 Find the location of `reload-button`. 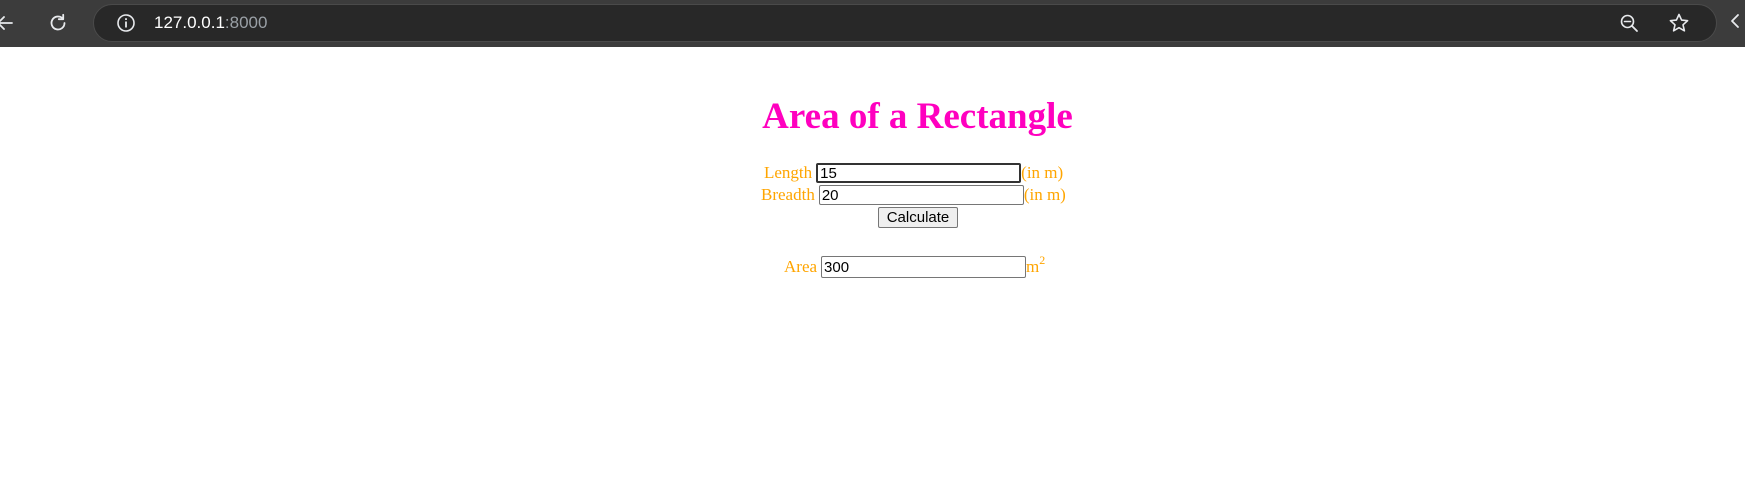

reload-button is located at coordinates (58, 23).